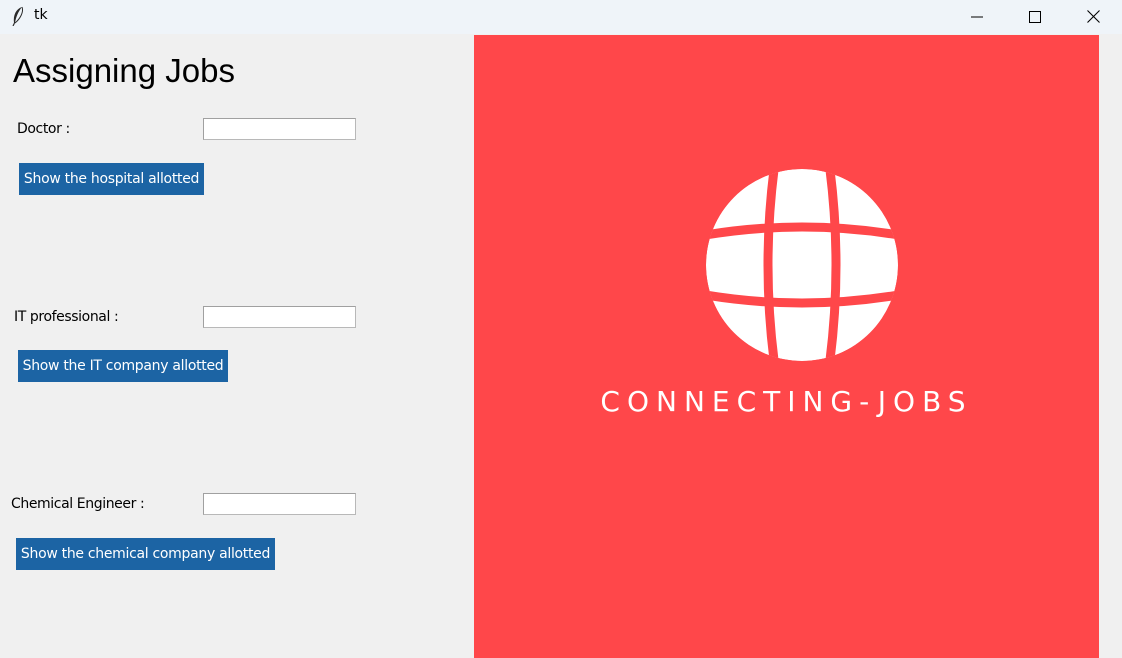  Describe the element at coordinates (18, 16) in the screenshot. I see `feather-icon` at that location.